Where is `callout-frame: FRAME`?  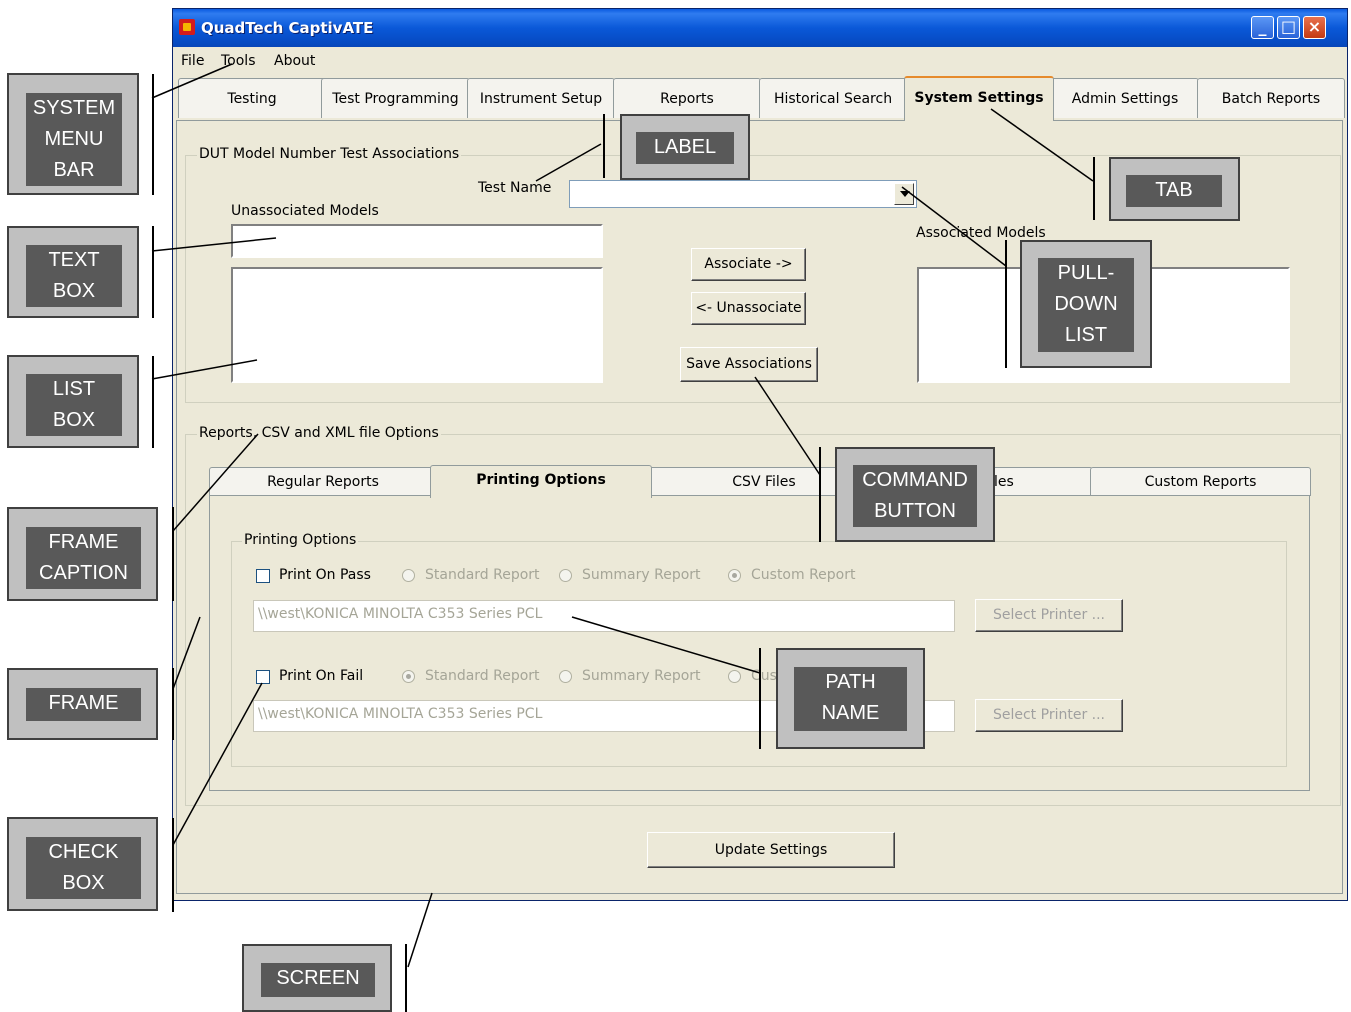
callout-frame: FRAME is located at coordinates (82, 704).